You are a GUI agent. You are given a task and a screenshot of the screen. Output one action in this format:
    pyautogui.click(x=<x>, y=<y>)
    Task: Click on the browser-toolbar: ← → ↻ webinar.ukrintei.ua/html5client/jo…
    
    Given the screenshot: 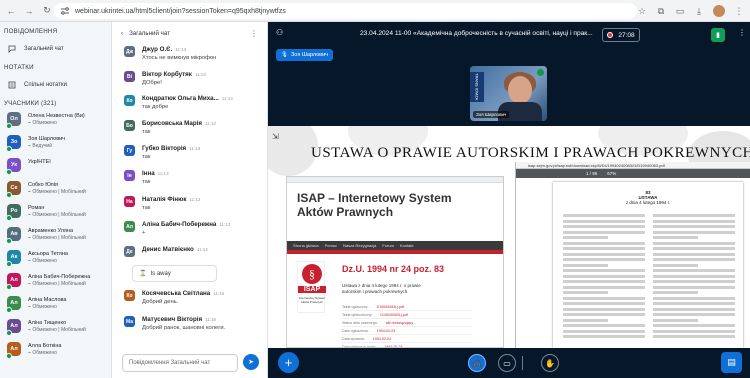 What is the action you would take?
    pyautogui.click(x=375, y=11)
    